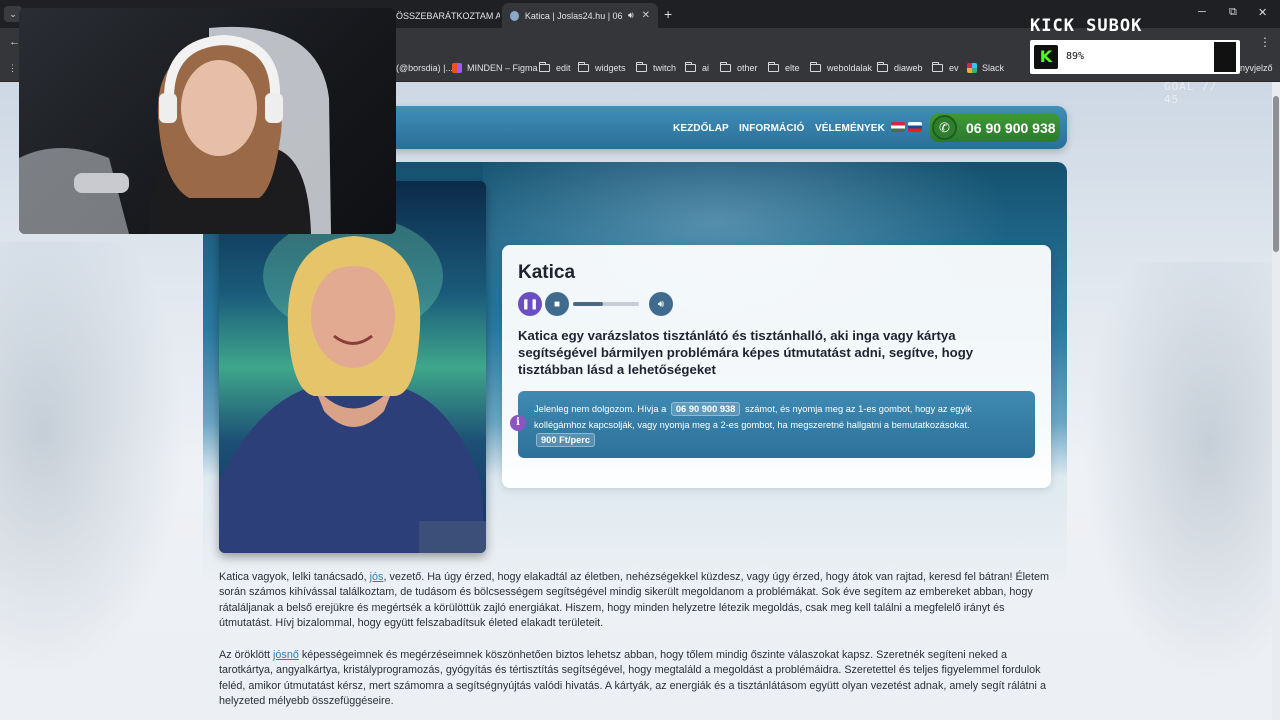  I want to click on pause-icon: ❚❚, so click(530, 304).